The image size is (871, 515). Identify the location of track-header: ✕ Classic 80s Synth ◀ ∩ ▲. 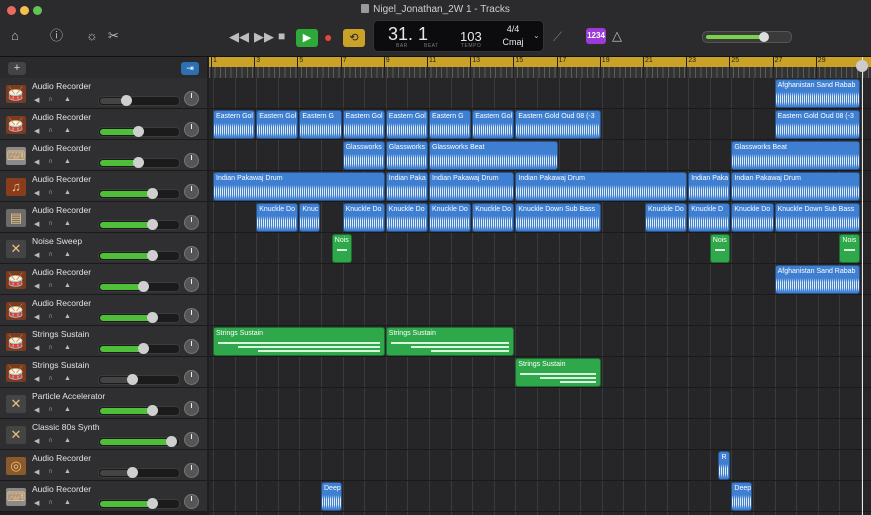
(103, 434).